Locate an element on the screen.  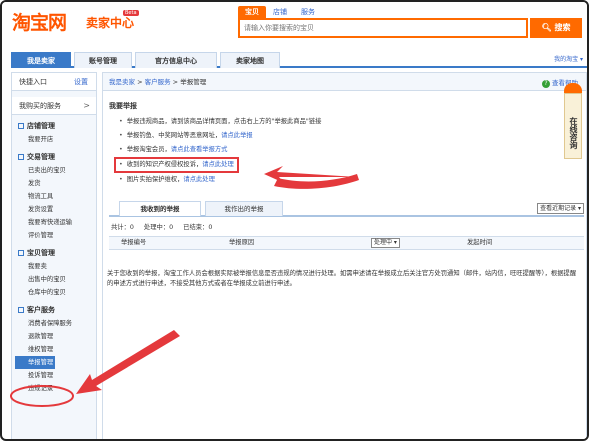
search-input is located at coordinates (382, 28).